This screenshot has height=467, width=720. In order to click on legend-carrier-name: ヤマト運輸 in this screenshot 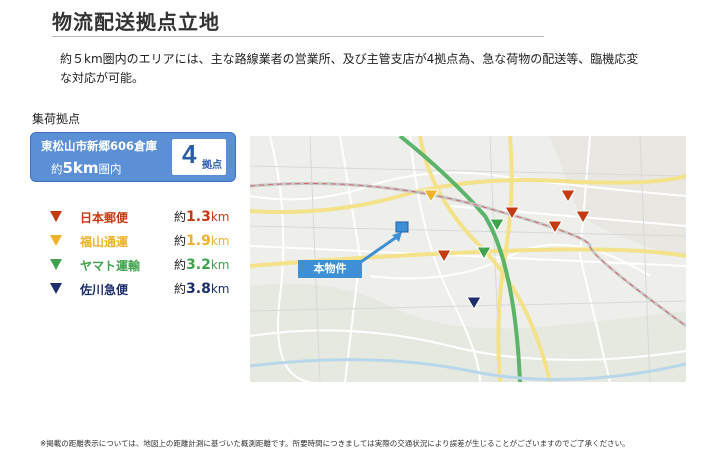, I will do `click(110, 266)`.